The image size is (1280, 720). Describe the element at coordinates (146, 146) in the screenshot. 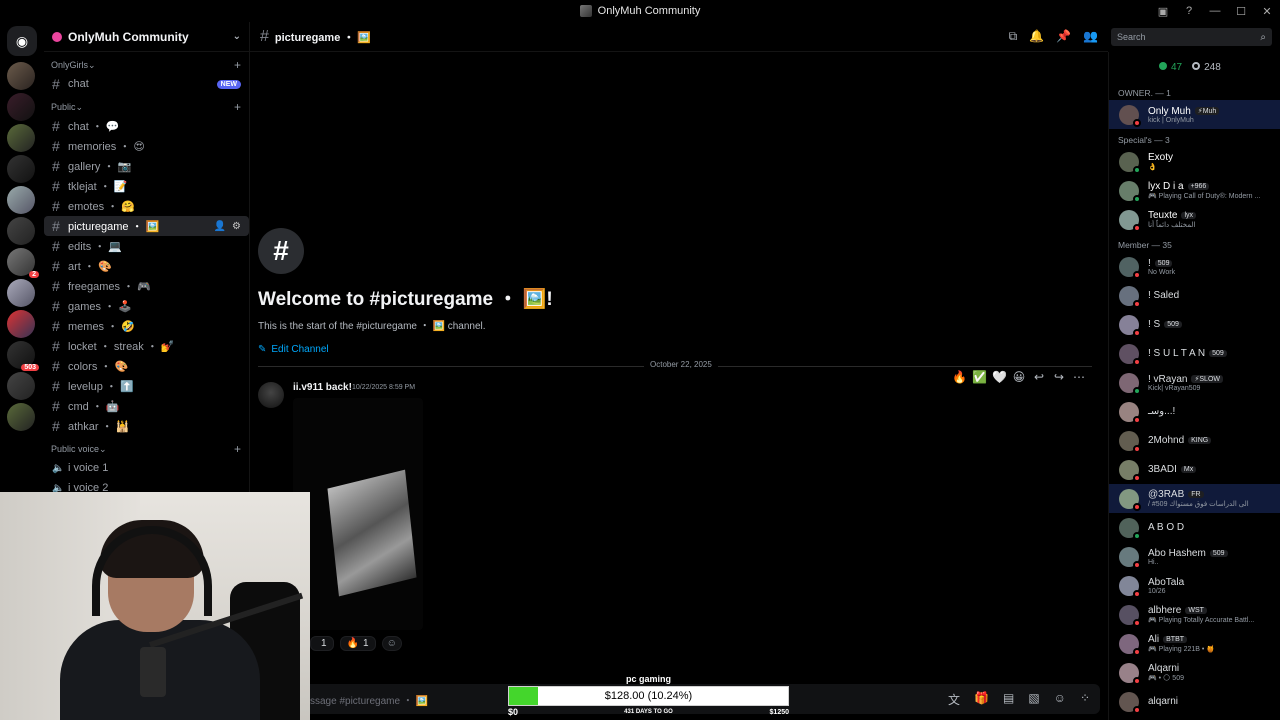

I see `text-channel: # memories ・ 😍` at that location.